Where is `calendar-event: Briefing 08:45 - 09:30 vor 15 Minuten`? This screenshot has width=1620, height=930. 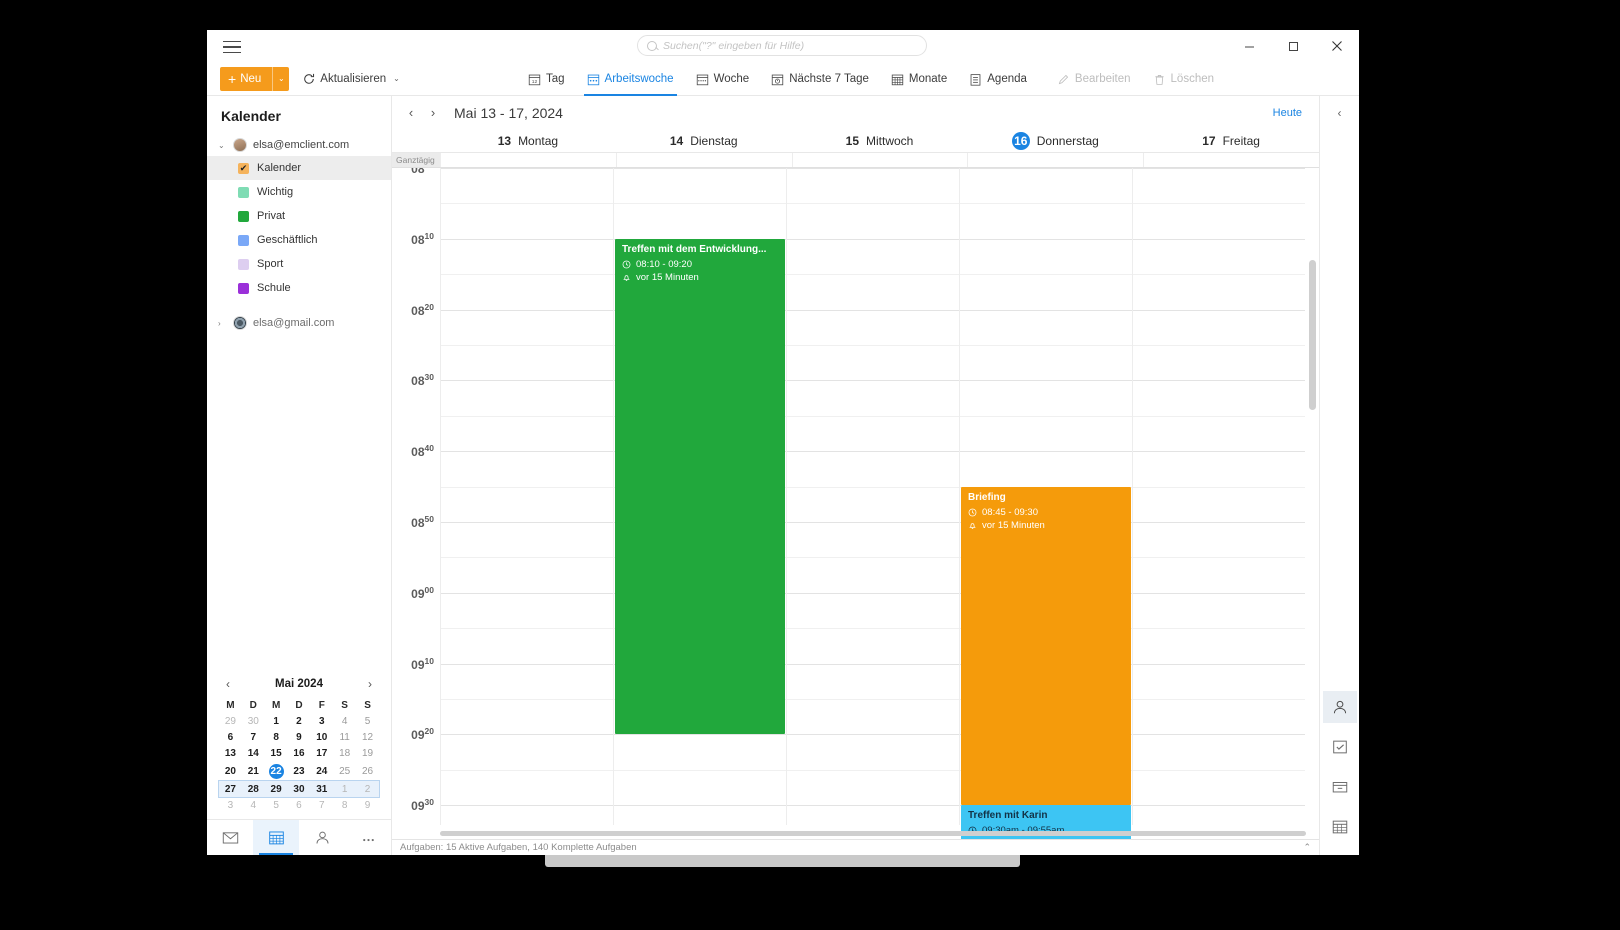 calendar-event: Briefing 08:45 - 09:30 vor 15 Minuten is located at coordinates (1046, 646).